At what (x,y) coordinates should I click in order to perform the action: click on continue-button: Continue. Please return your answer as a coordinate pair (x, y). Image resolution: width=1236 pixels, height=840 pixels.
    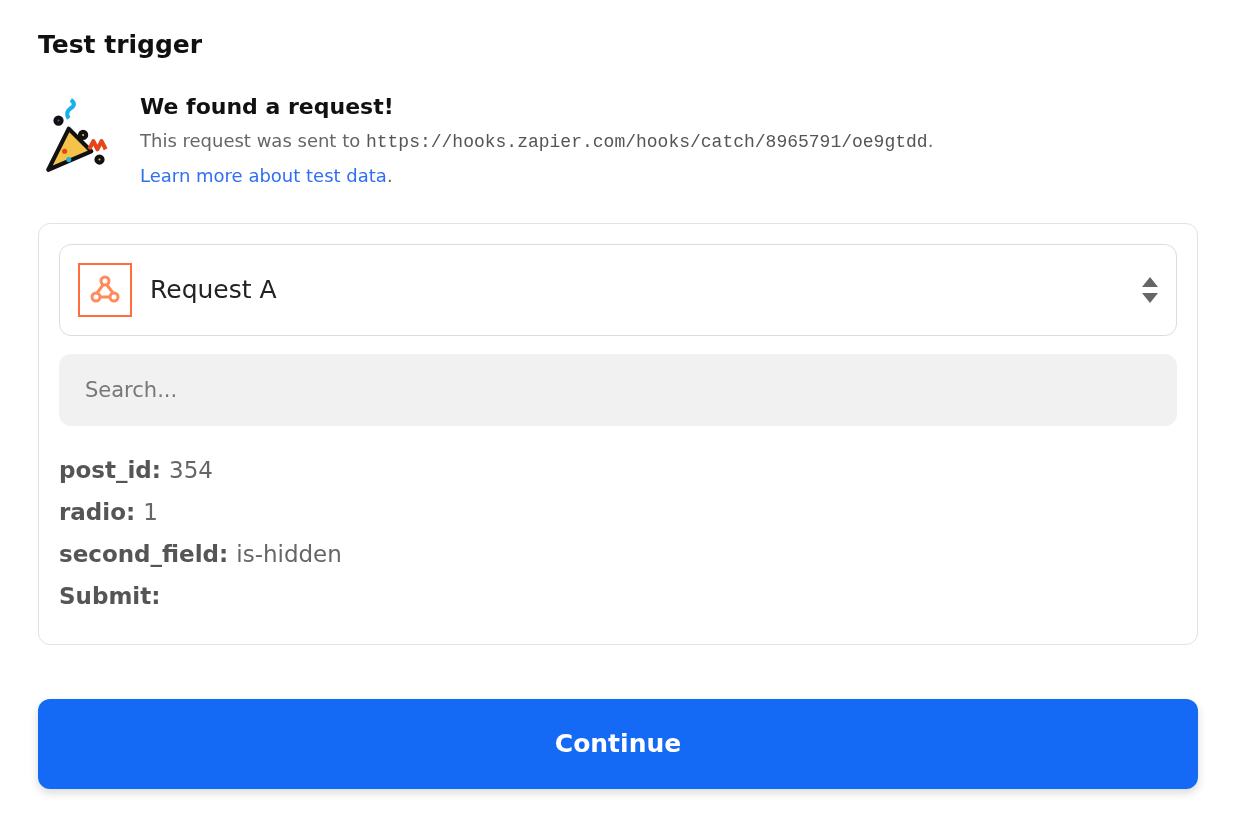
    Looking at the image, I should click on (618, 743).